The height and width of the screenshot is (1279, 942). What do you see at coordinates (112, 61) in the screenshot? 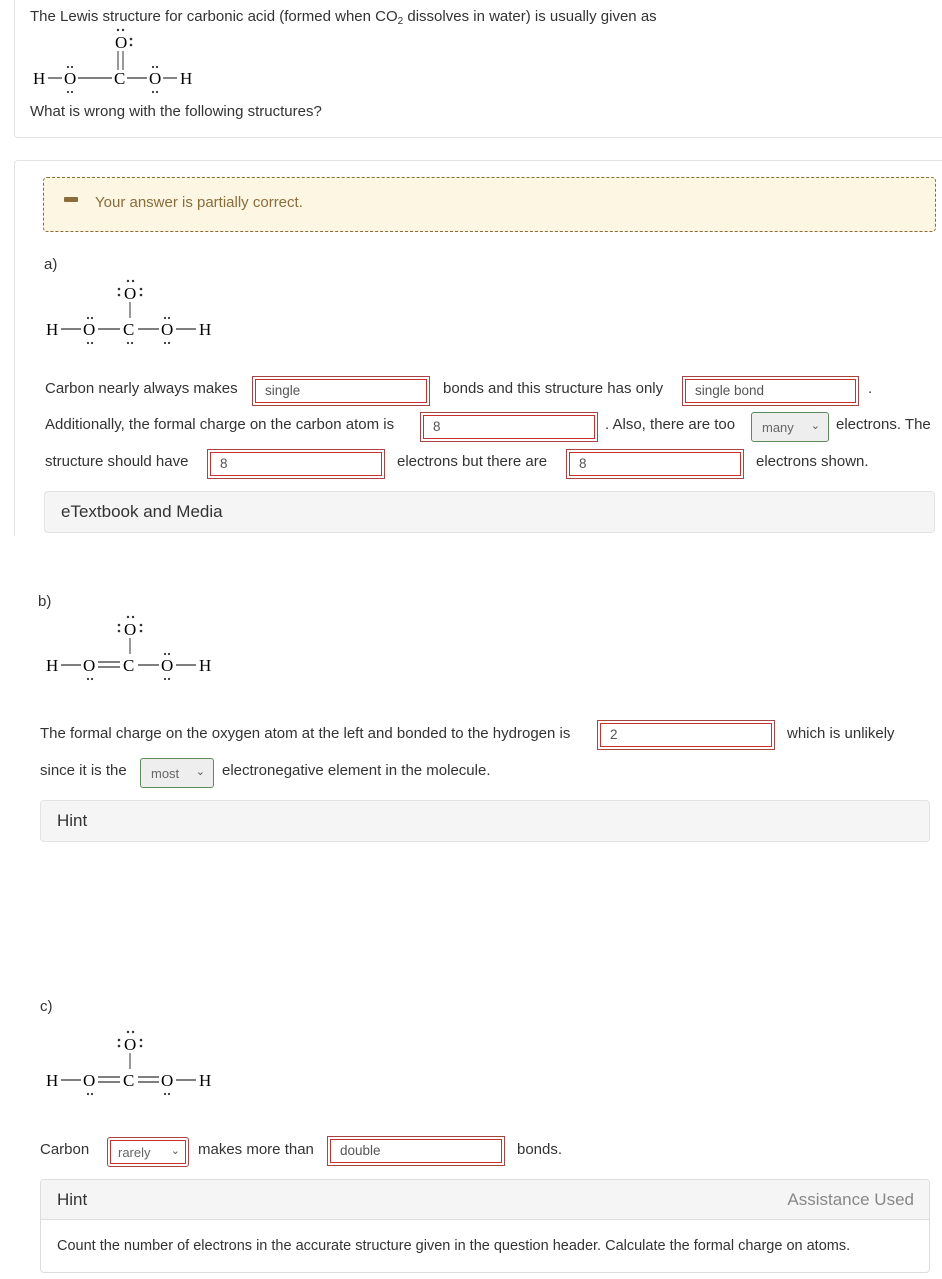
I see `lewis-structure-reference: O H O C O H` at bounding box center [112, 61].